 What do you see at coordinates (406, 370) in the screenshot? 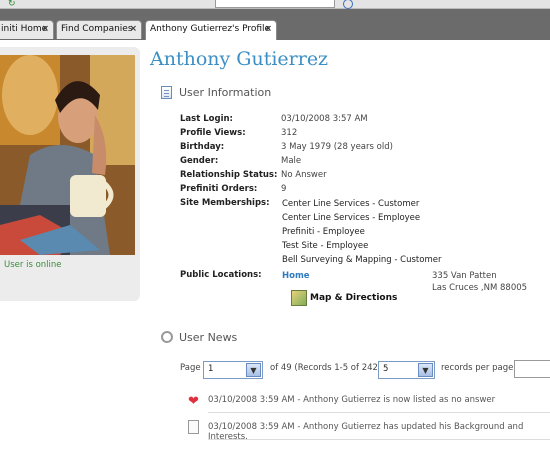
I see `per-page-select: 5 ▼` at bounding box center [406, 370].